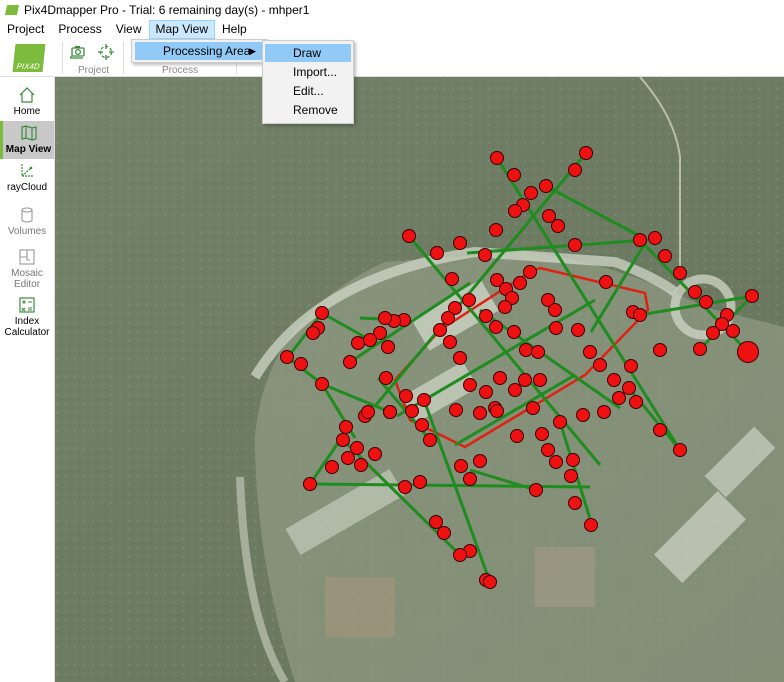 The image size is (784, 682). I want to click on menu-item-remove: Remove, so click(308, 110).